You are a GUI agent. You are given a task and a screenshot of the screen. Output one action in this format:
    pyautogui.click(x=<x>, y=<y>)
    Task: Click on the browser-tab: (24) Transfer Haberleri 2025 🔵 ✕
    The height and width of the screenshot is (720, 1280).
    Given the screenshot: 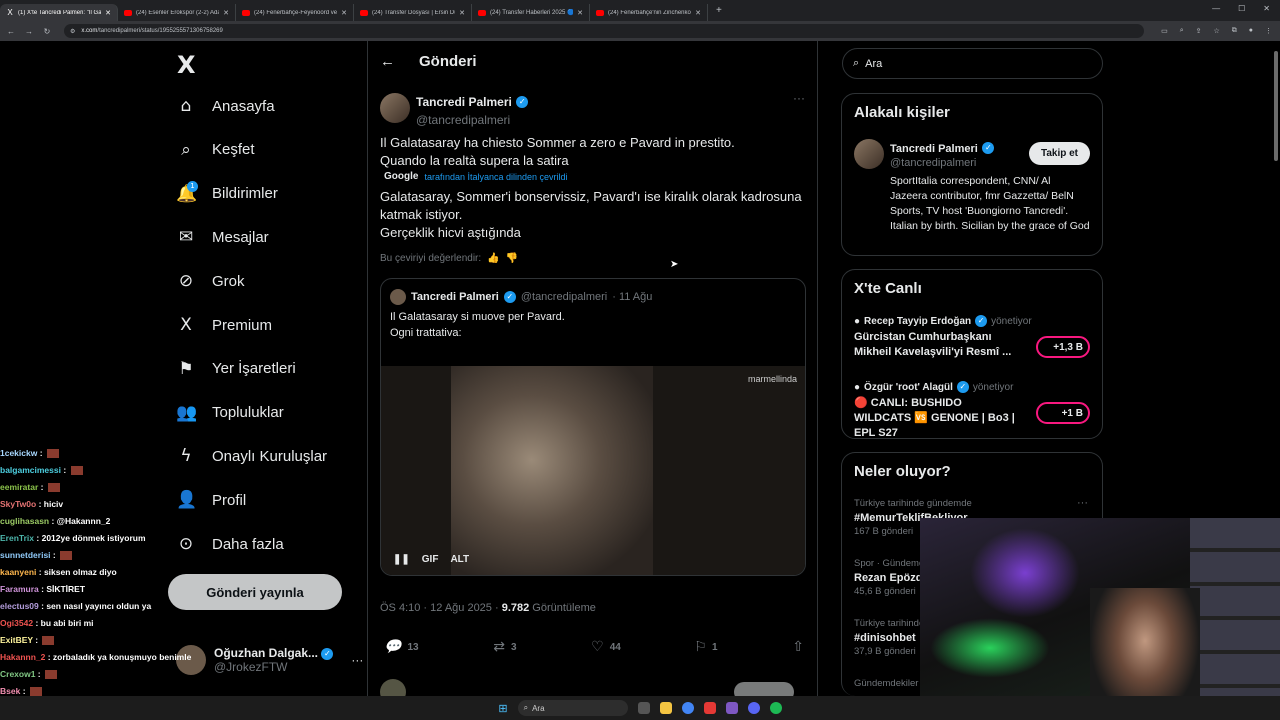 What is the action you would take?
    pyautogui.click(x=531, y=12)
    